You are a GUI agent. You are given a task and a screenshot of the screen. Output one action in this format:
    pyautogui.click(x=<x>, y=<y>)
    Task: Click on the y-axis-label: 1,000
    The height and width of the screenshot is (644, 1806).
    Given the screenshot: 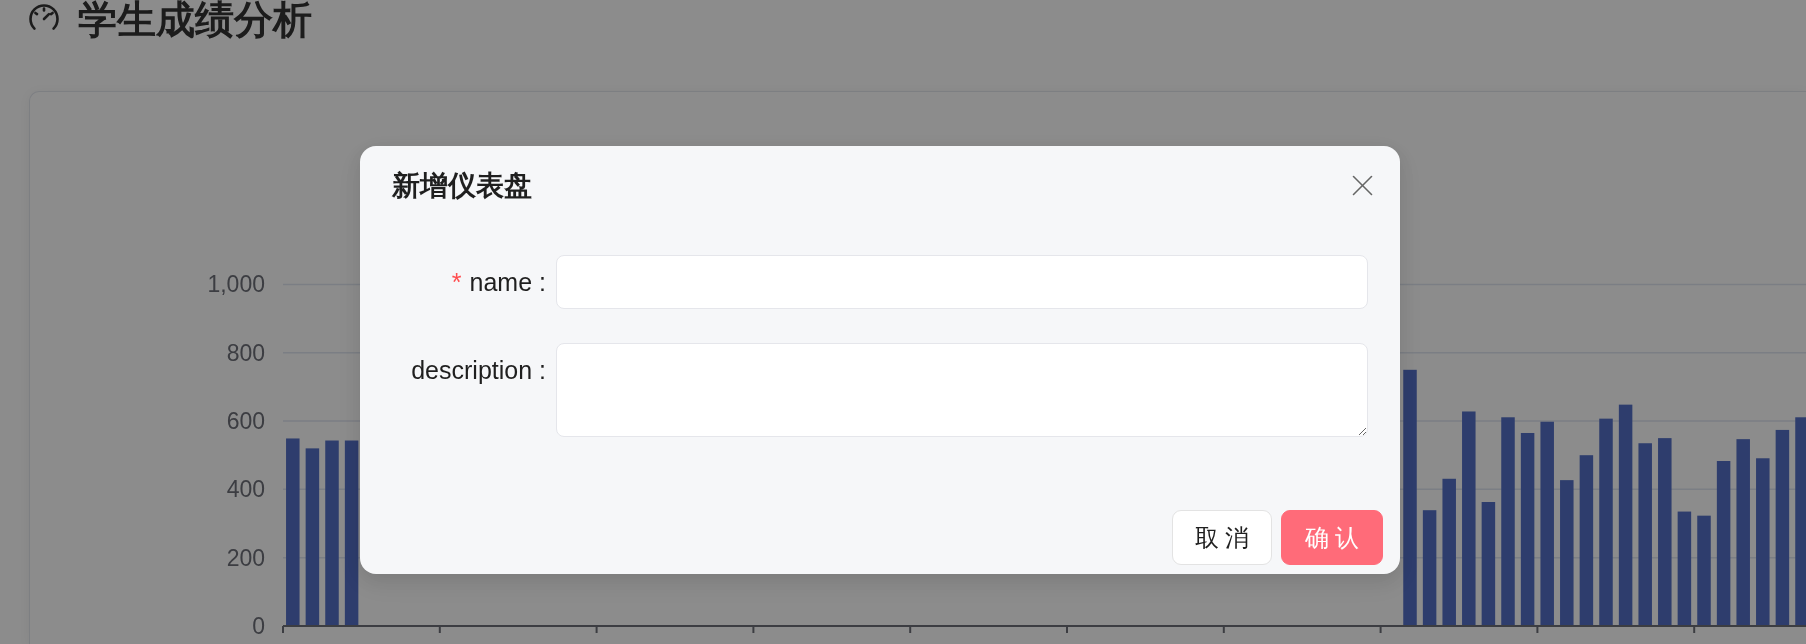 What is the action you would take?
    pyautogui.click(x=236, y=284)
    